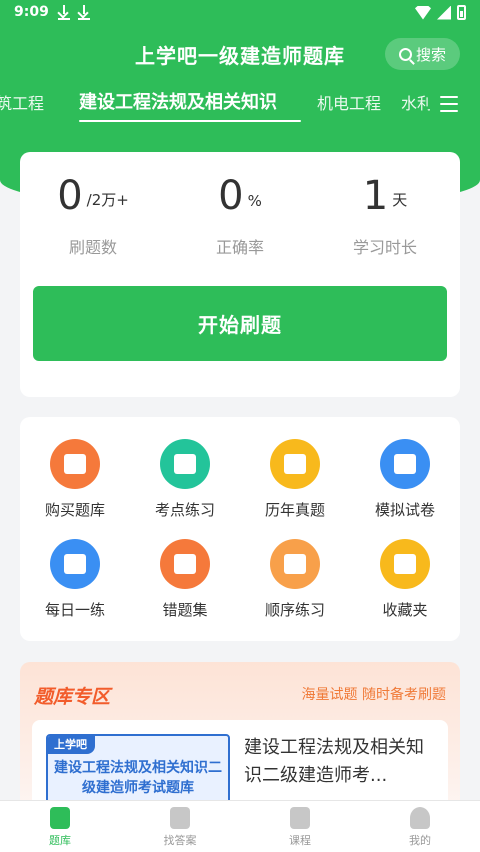 Image resolution: width=480 pixels, height=852 pixels. Describe the element at coordinates (444, 12) in the screenshot. I see `signal-icon` at that location.